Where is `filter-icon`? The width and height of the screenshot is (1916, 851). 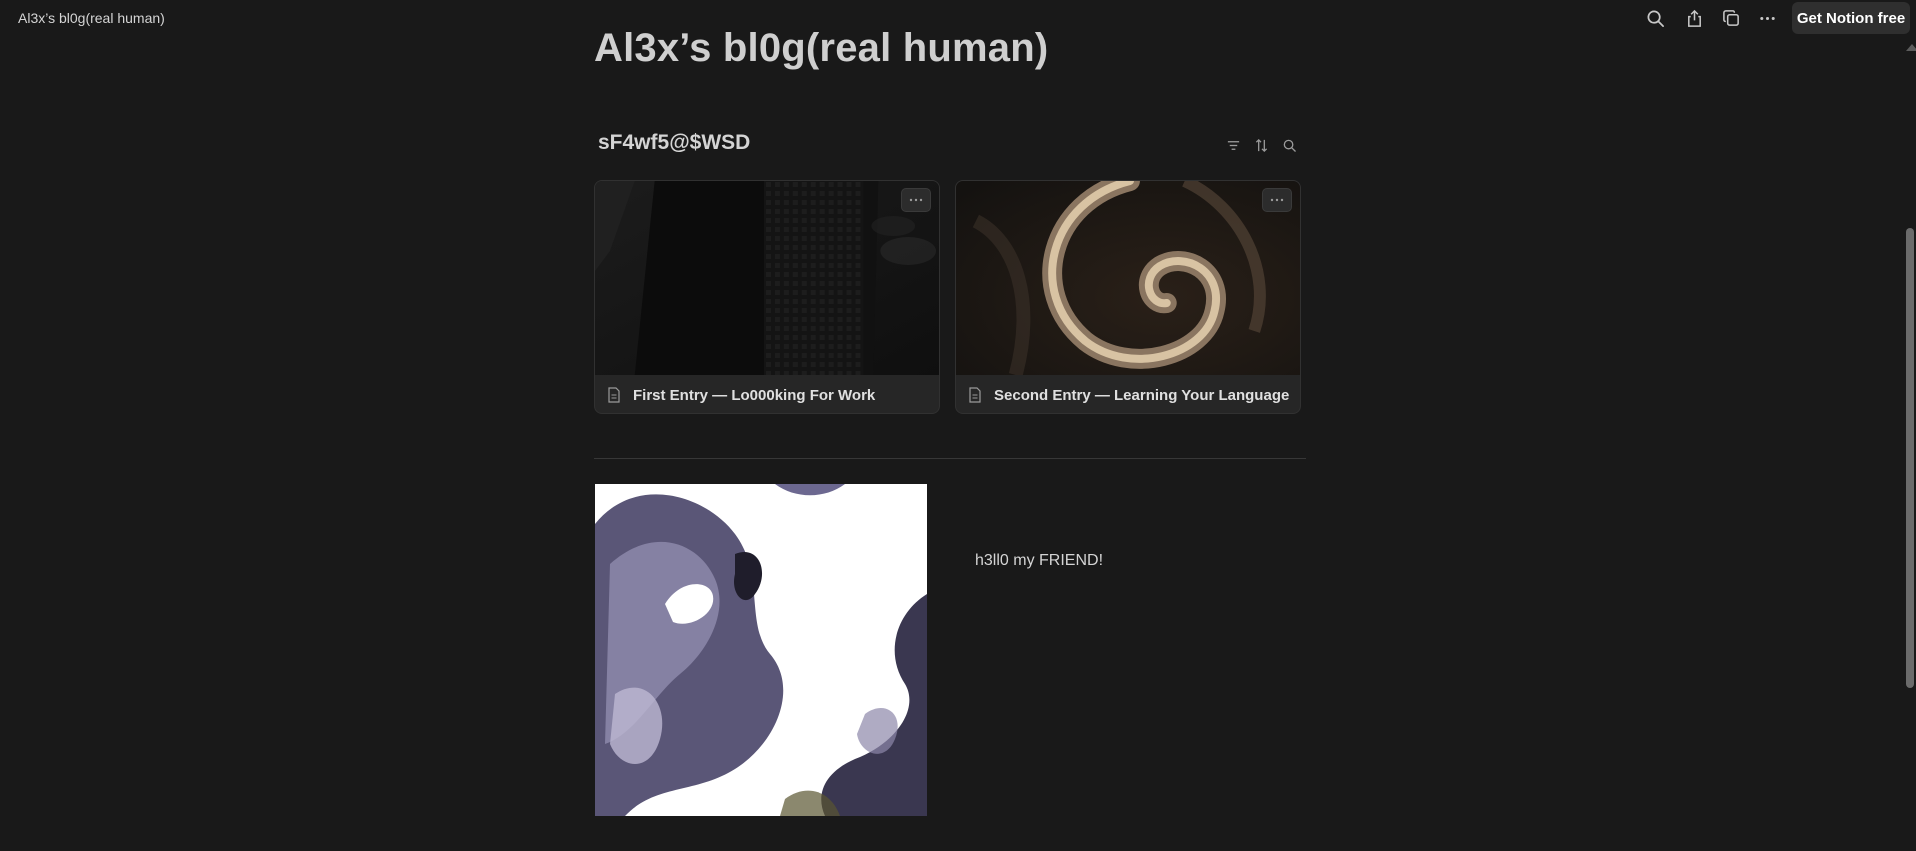
filter-icon is located at coordinates (1233, 145).